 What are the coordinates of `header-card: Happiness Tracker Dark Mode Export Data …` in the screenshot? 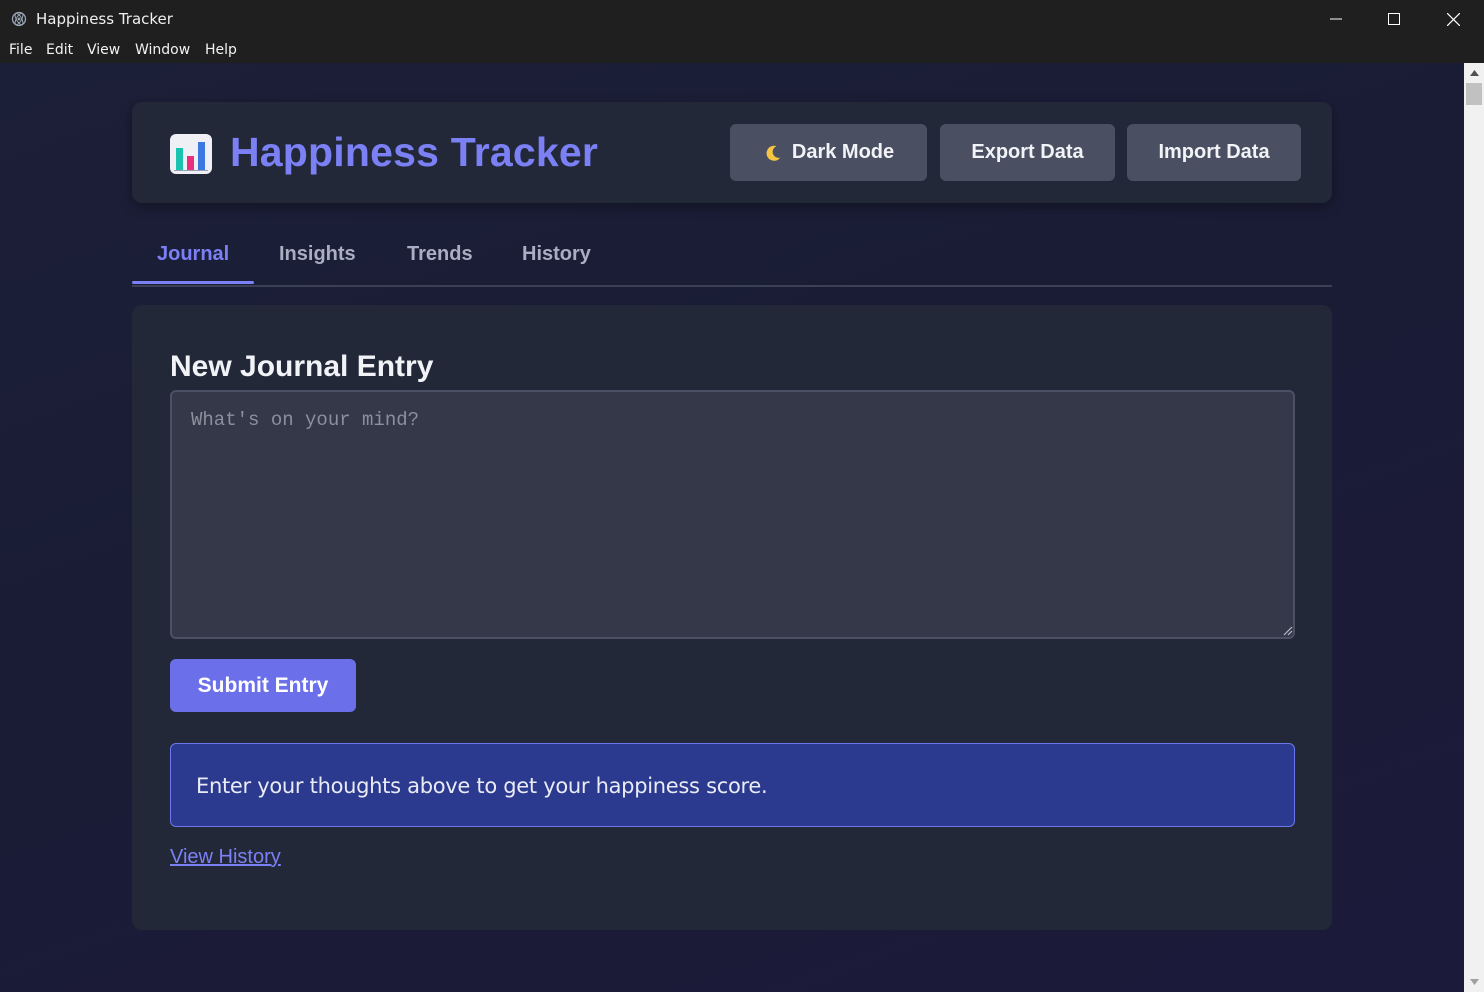 It's located at (732, 152).